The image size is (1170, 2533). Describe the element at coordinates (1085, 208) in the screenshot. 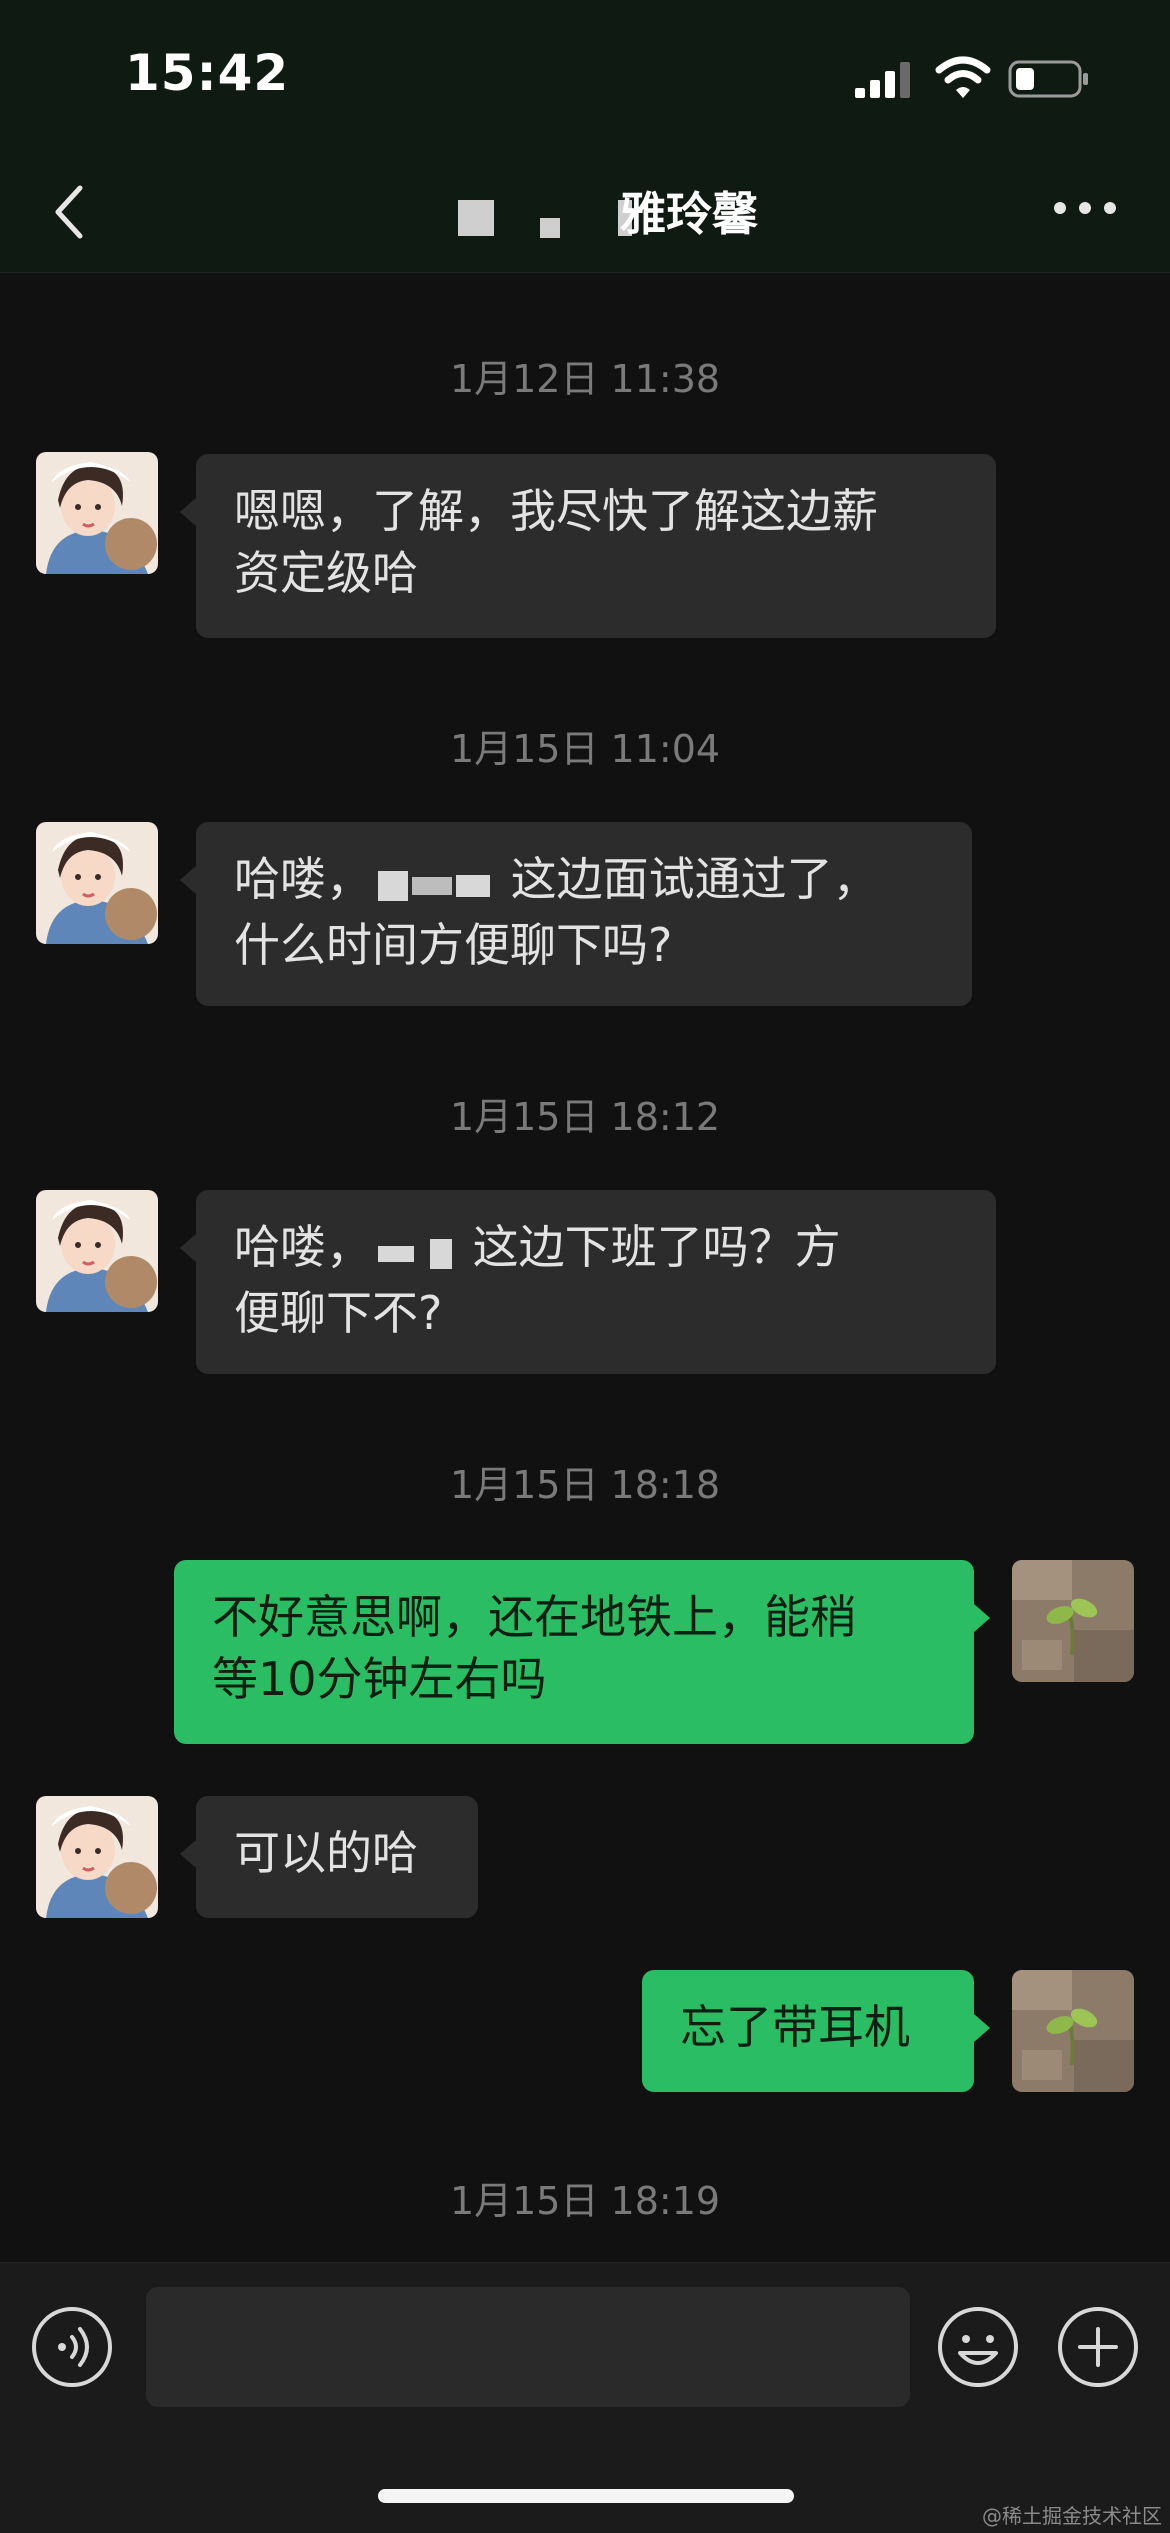

I see `more-dots-icon` at that location.